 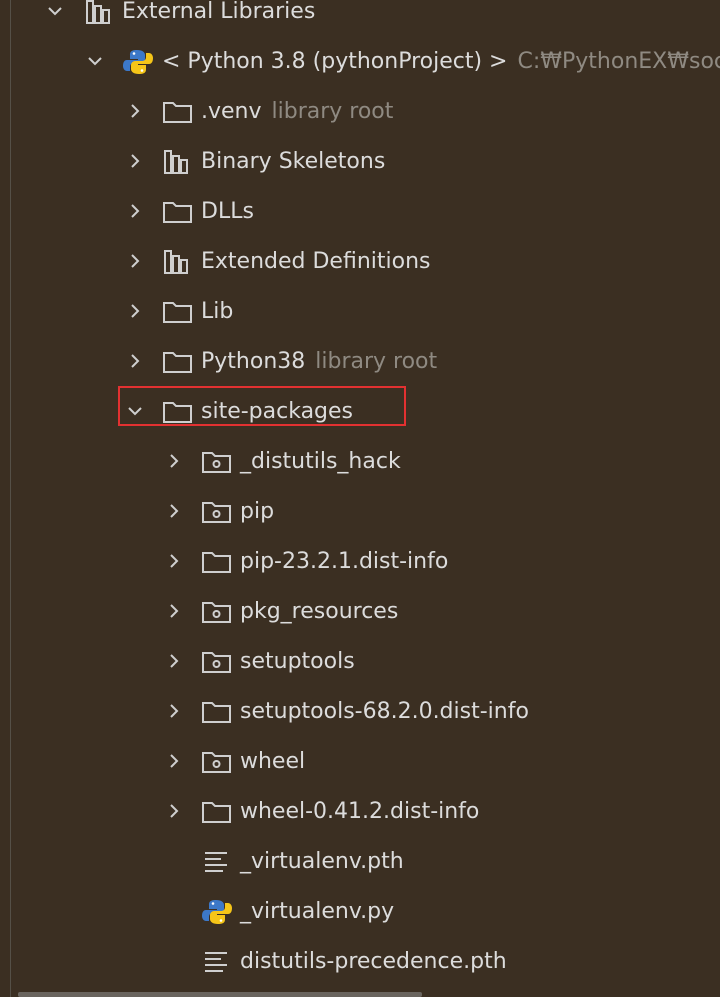 What do you see at coordinates (360, 212) in the screenshot?
I see `tree-node-dlls: DLLs` at bounding box center [360, 212].